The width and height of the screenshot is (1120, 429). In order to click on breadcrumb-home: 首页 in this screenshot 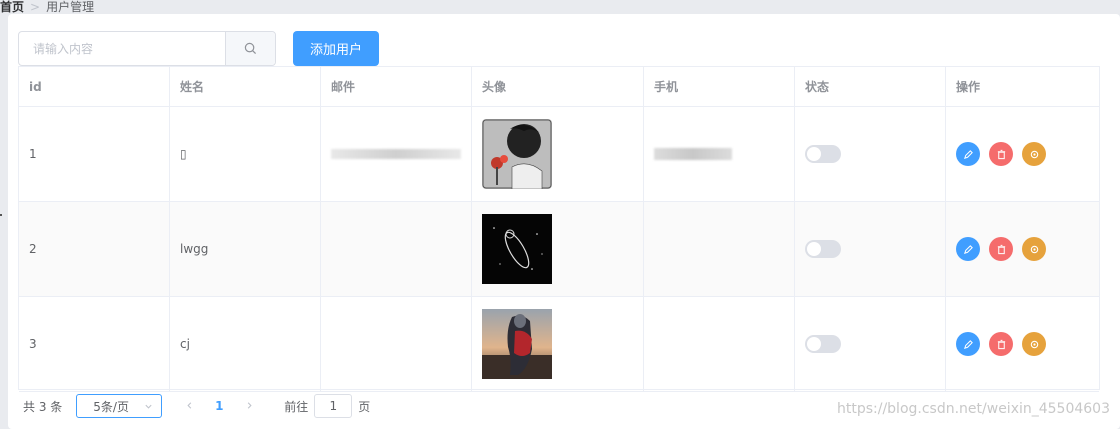, I will do `click(12, 7)`.